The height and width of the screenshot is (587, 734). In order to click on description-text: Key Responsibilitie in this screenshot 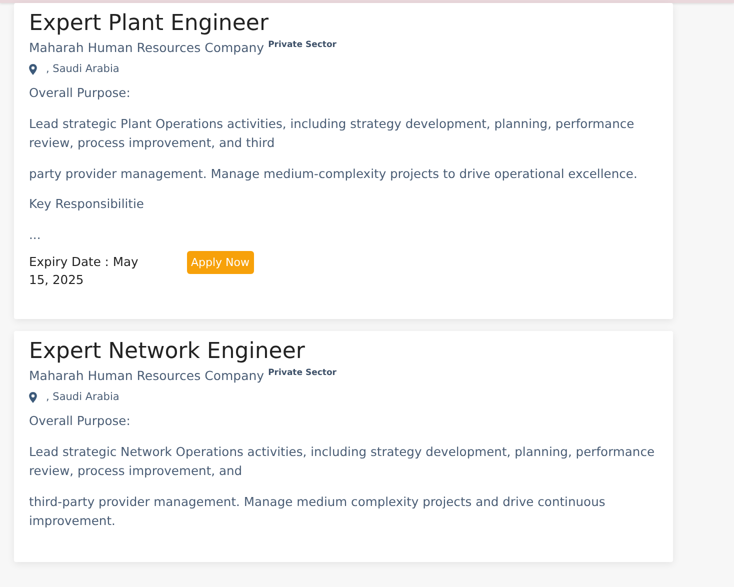, I will do `click(87, 204)`.